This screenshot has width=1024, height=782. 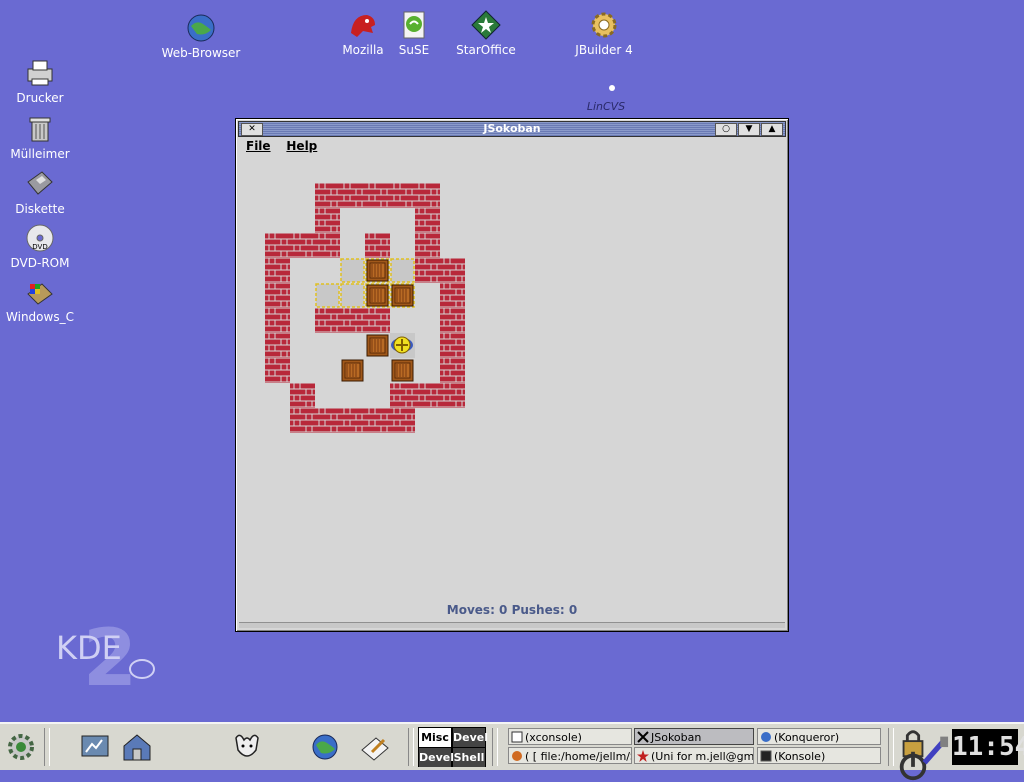 I want to click on desktop-icon-dvd-rom: DVD DVD-ROM, so click(x=40, y=246).